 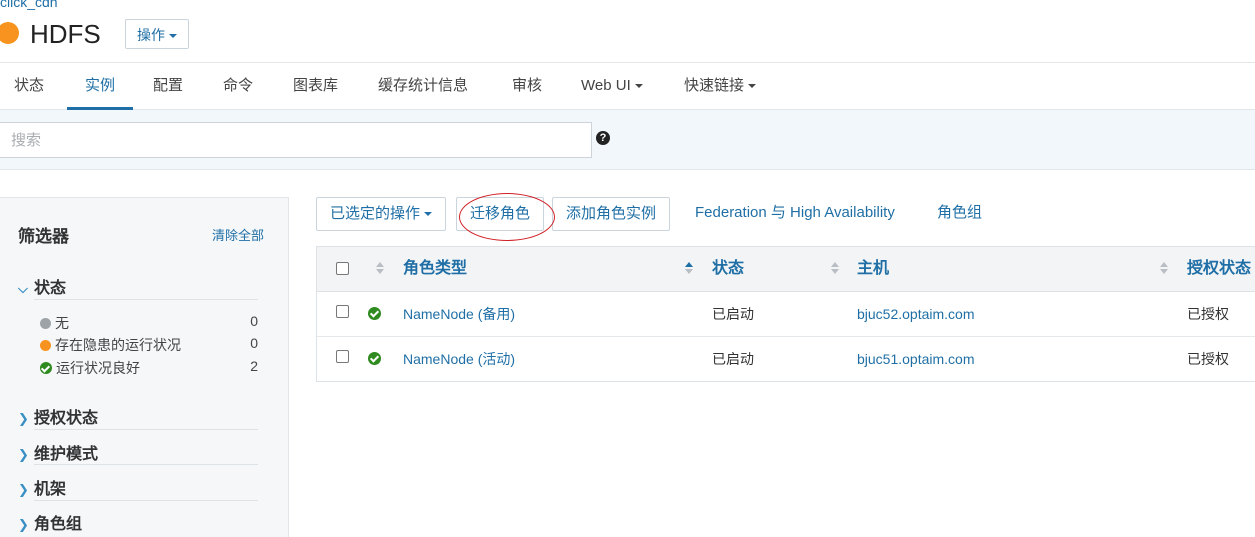 I want to click on button-label: 迁移角色, so click(x=500, y=213).